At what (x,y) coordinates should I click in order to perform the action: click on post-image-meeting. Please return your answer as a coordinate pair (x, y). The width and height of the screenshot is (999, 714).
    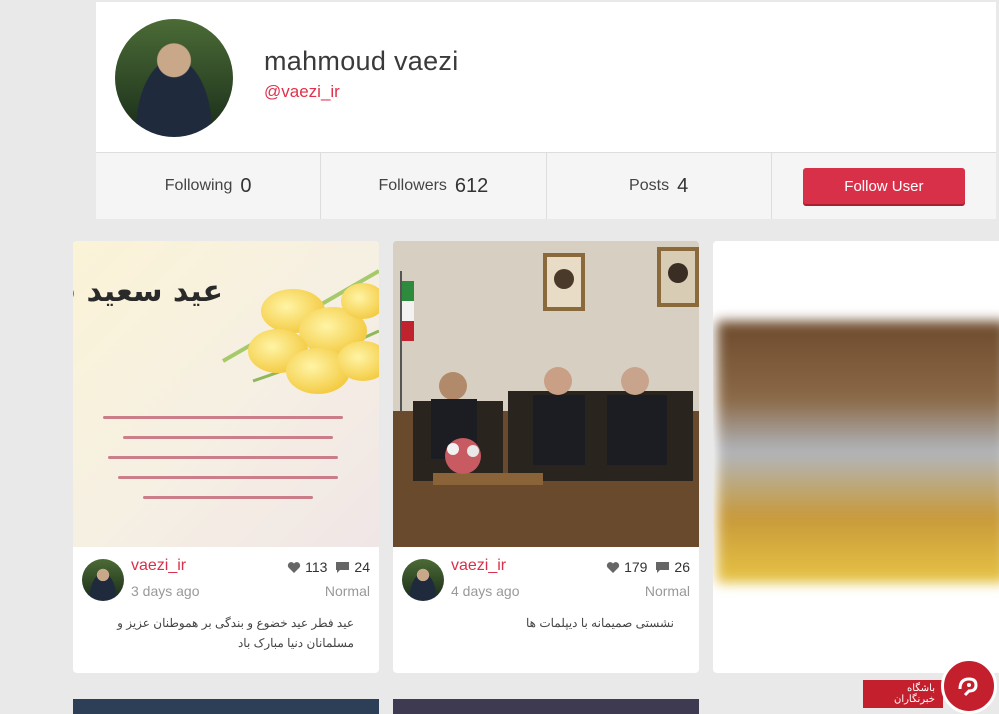
    Looking at the image, I should click on (546, 394).